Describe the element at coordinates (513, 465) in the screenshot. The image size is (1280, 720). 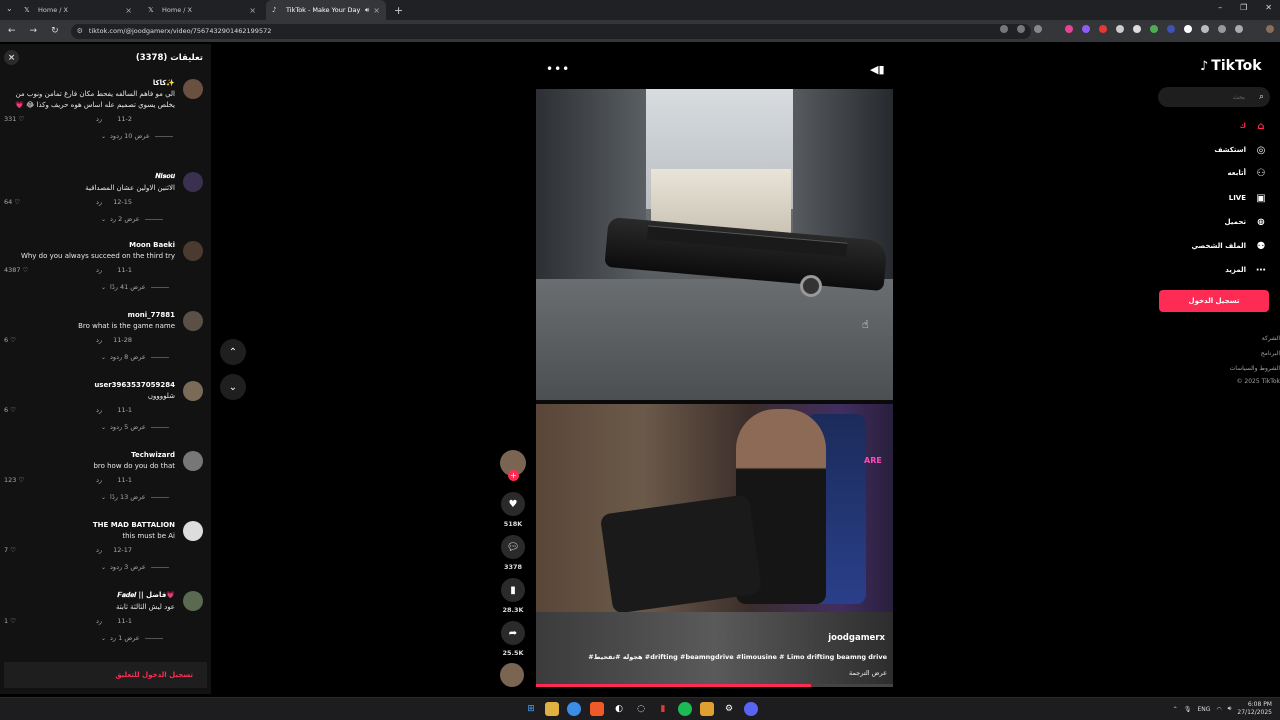
I see `creator-avatar: +` at that location.